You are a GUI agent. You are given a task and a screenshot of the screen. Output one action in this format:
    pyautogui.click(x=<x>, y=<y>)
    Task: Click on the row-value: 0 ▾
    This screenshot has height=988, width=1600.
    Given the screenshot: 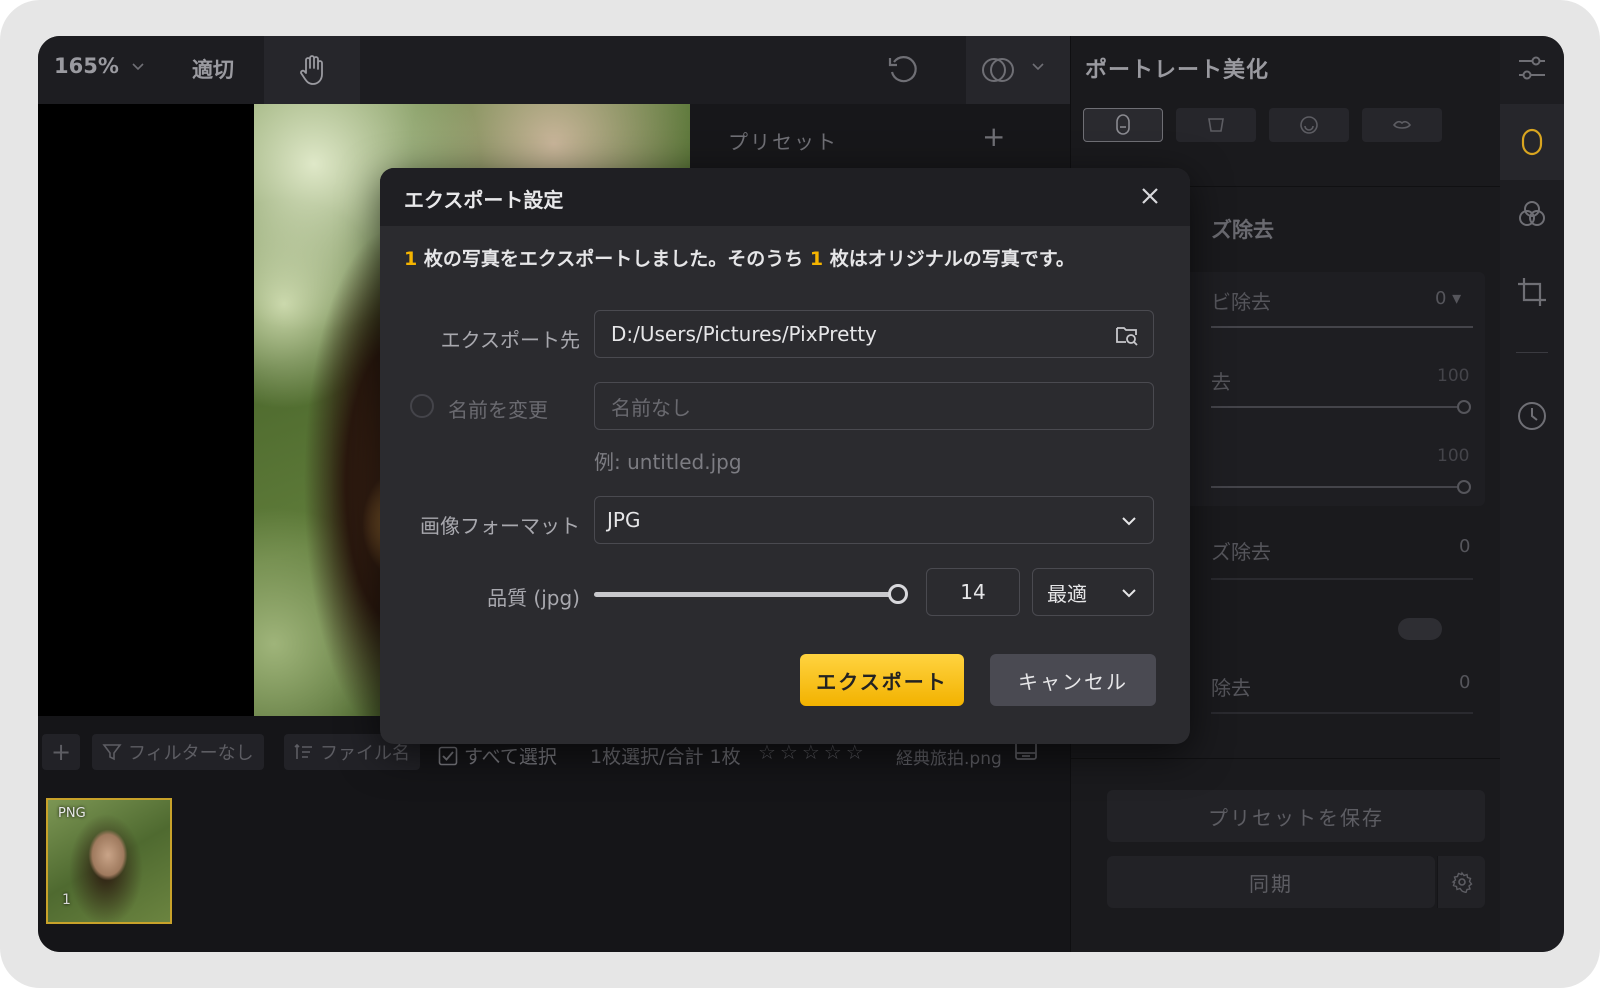 What is the action you would take?
    pyautogui.click(x=1448, y=298)
    